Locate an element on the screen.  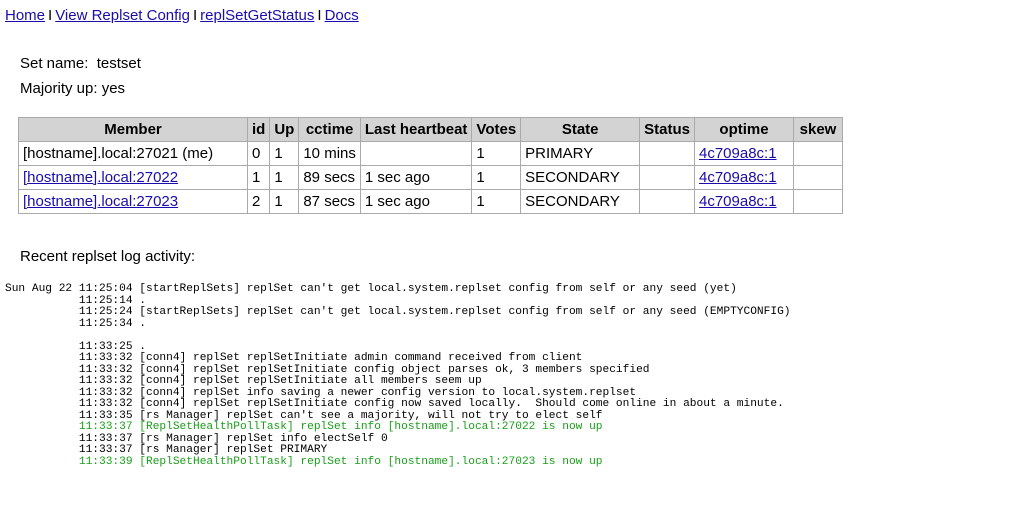
column-header-member: Member is located at coordinates (133, 129).